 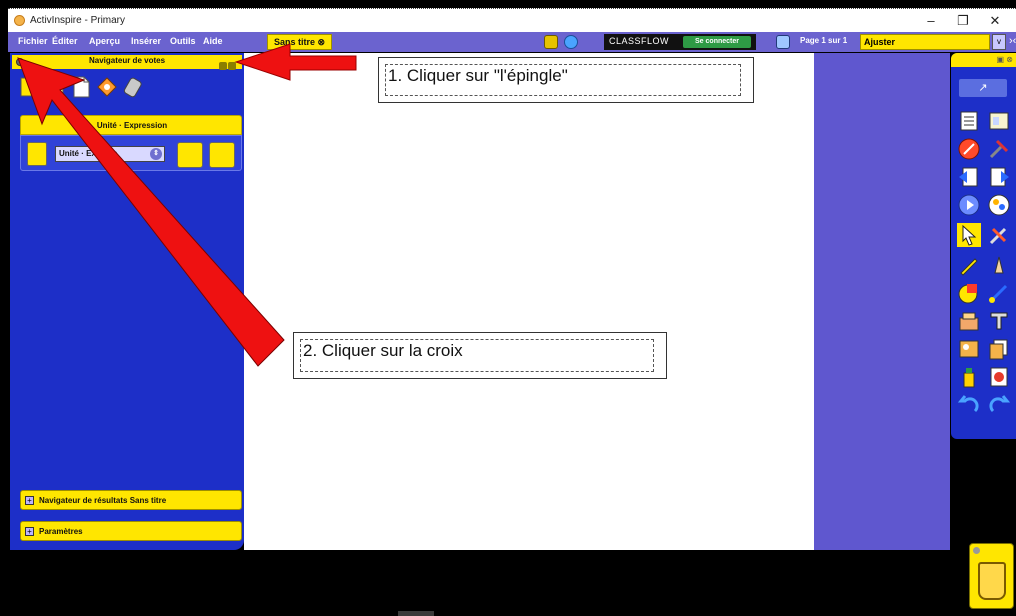 I want to click on activinspire-logo-icon, so click(x=19, y=20).